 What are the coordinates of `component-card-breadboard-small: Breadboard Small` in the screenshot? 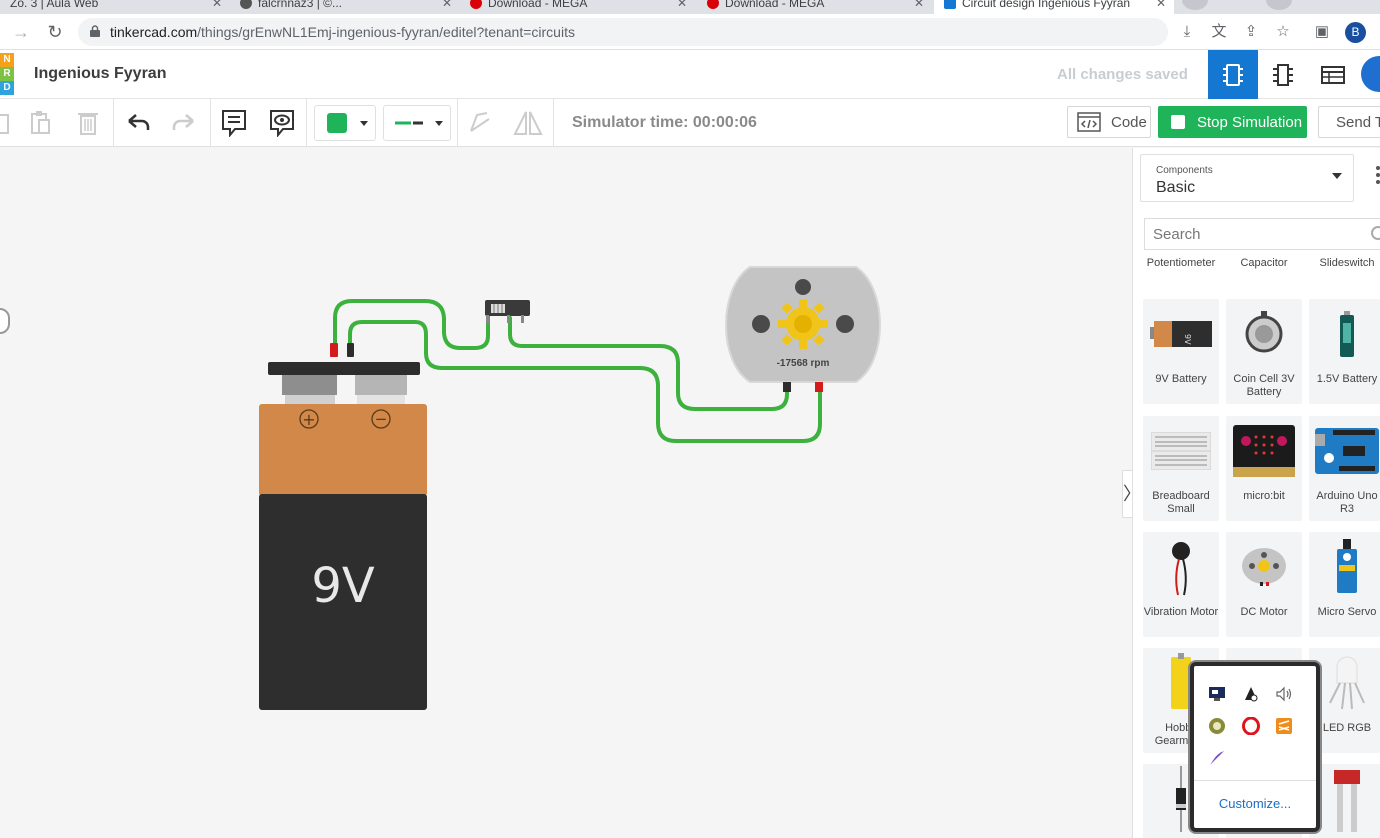 It's located at (1181, 468).